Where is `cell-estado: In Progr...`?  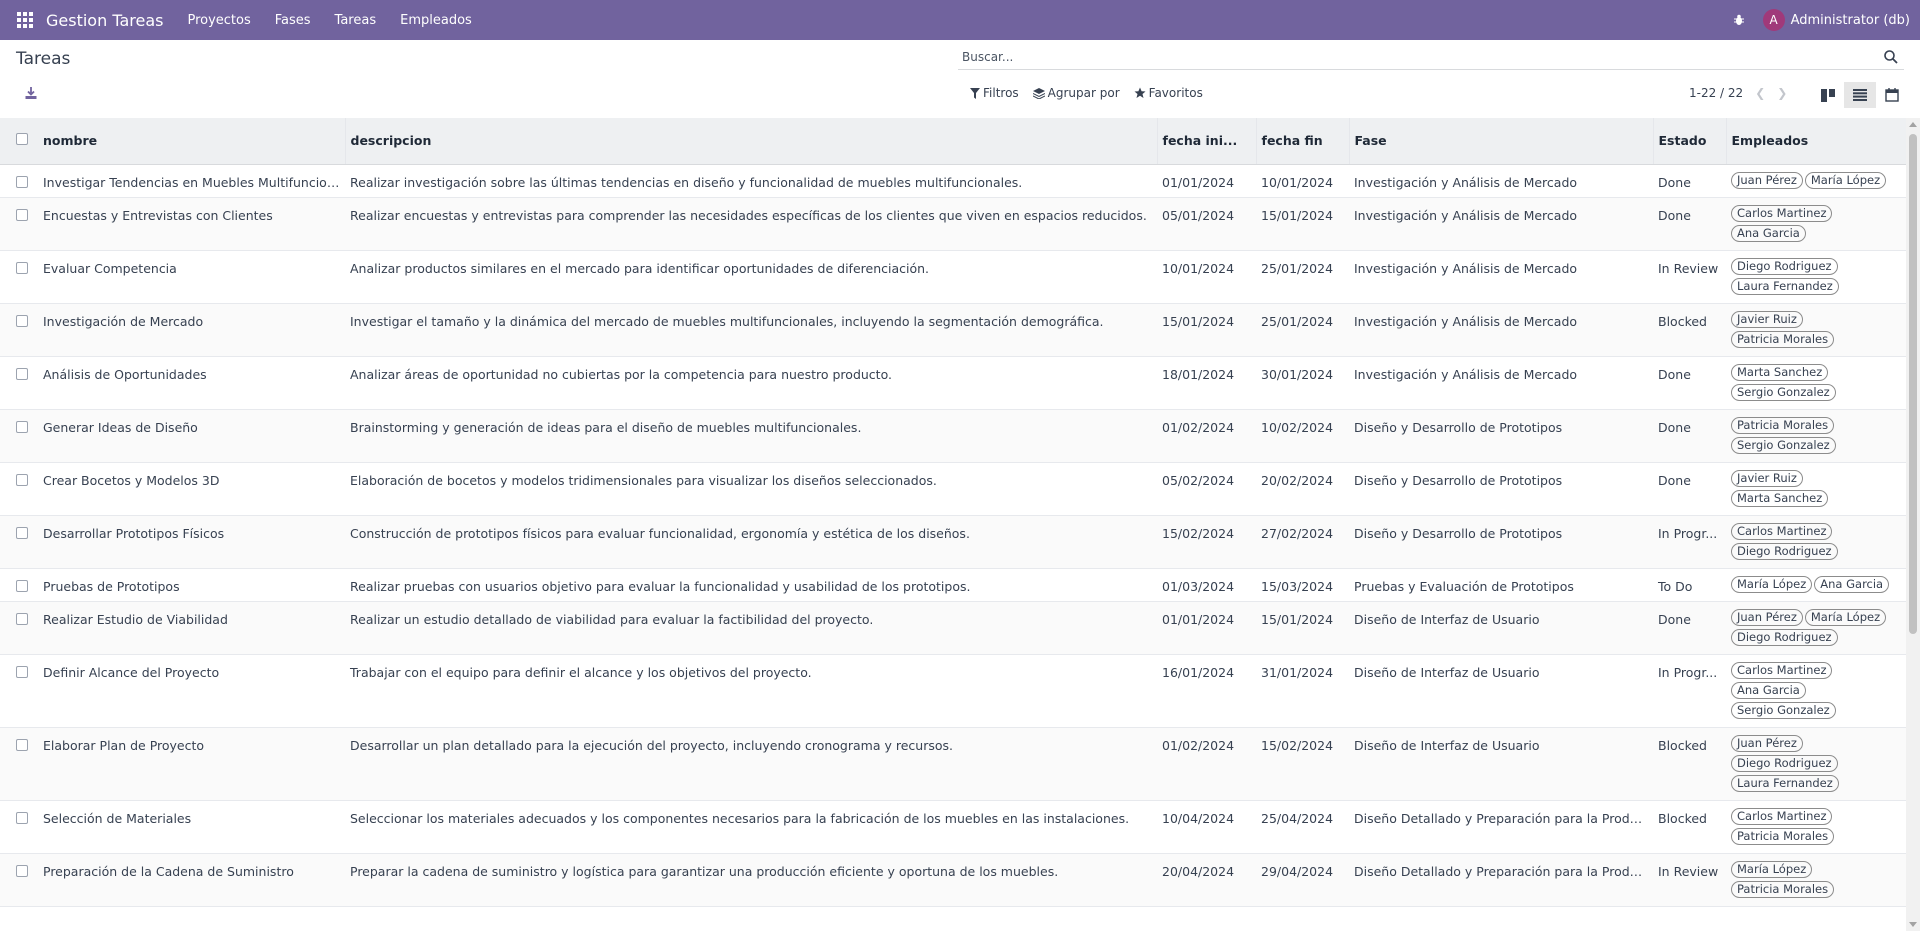 cell-estado: In Progr... is located at coordinates (1689, 691).